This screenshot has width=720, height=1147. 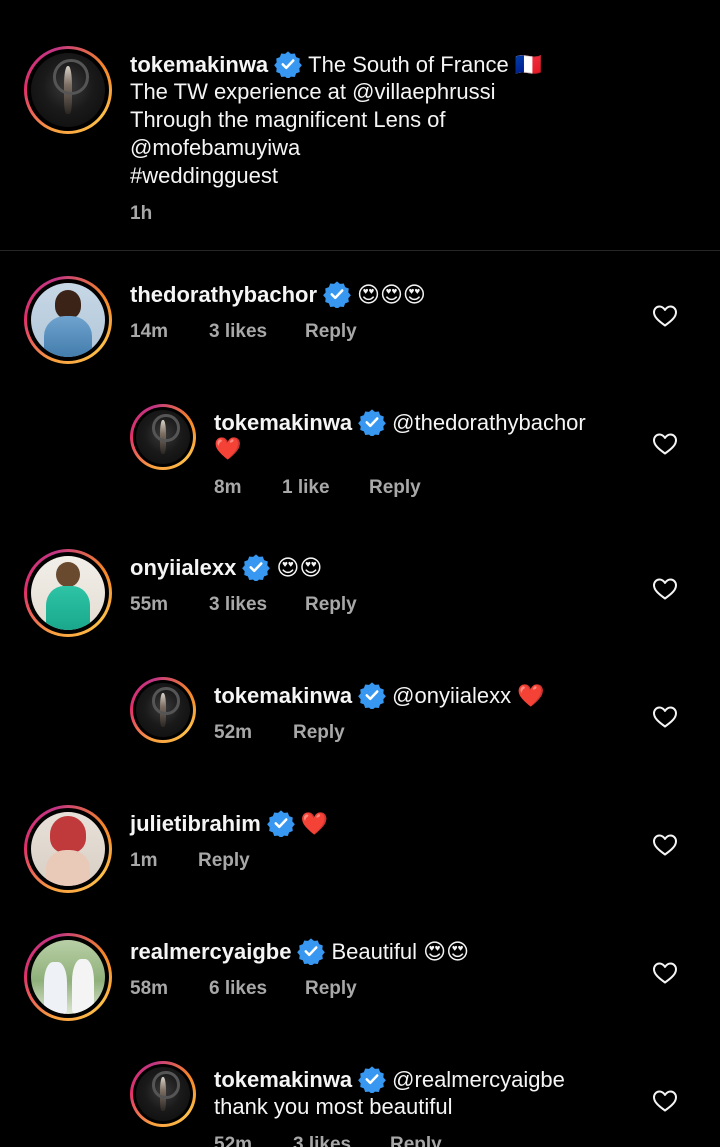 What do you see at coordinates (223, 294) in the screenshot?
I see `comment-username: thedorathybachor` at bounding box center [223, 294].